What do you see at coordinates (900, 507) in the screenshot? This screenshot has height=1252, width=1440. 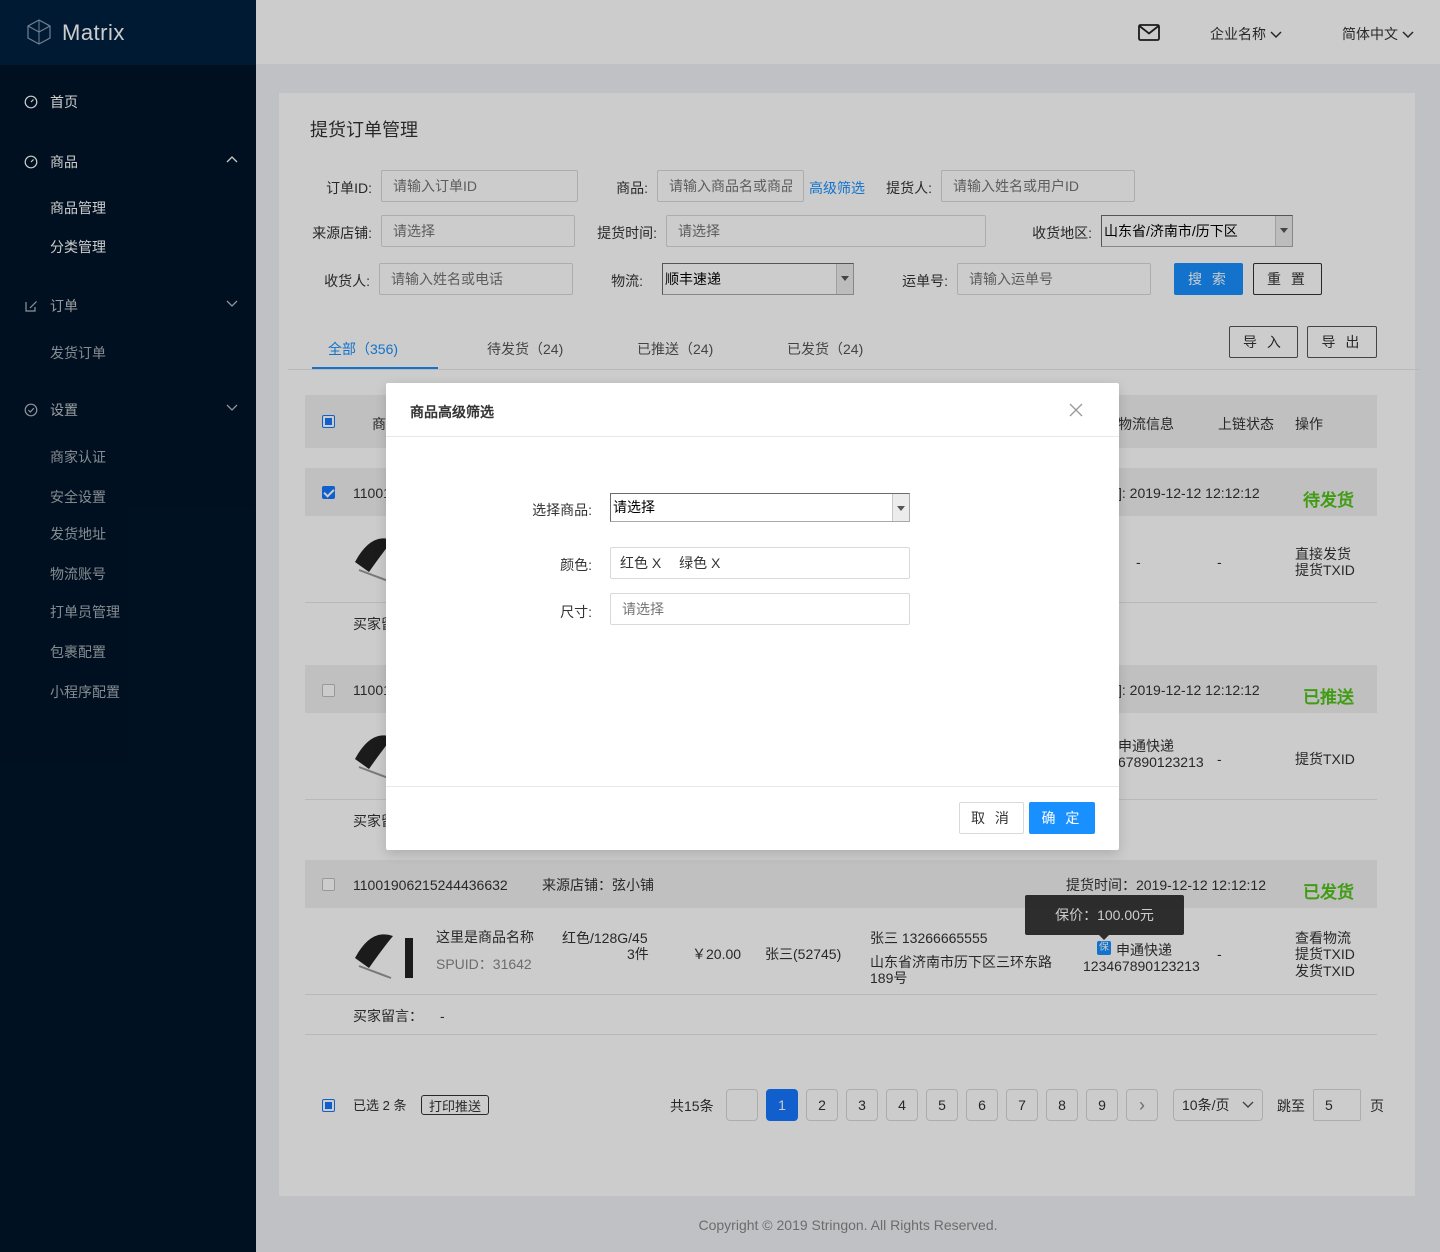 I see `dropdown-arrow-icon` at bounding box center [900, 507].